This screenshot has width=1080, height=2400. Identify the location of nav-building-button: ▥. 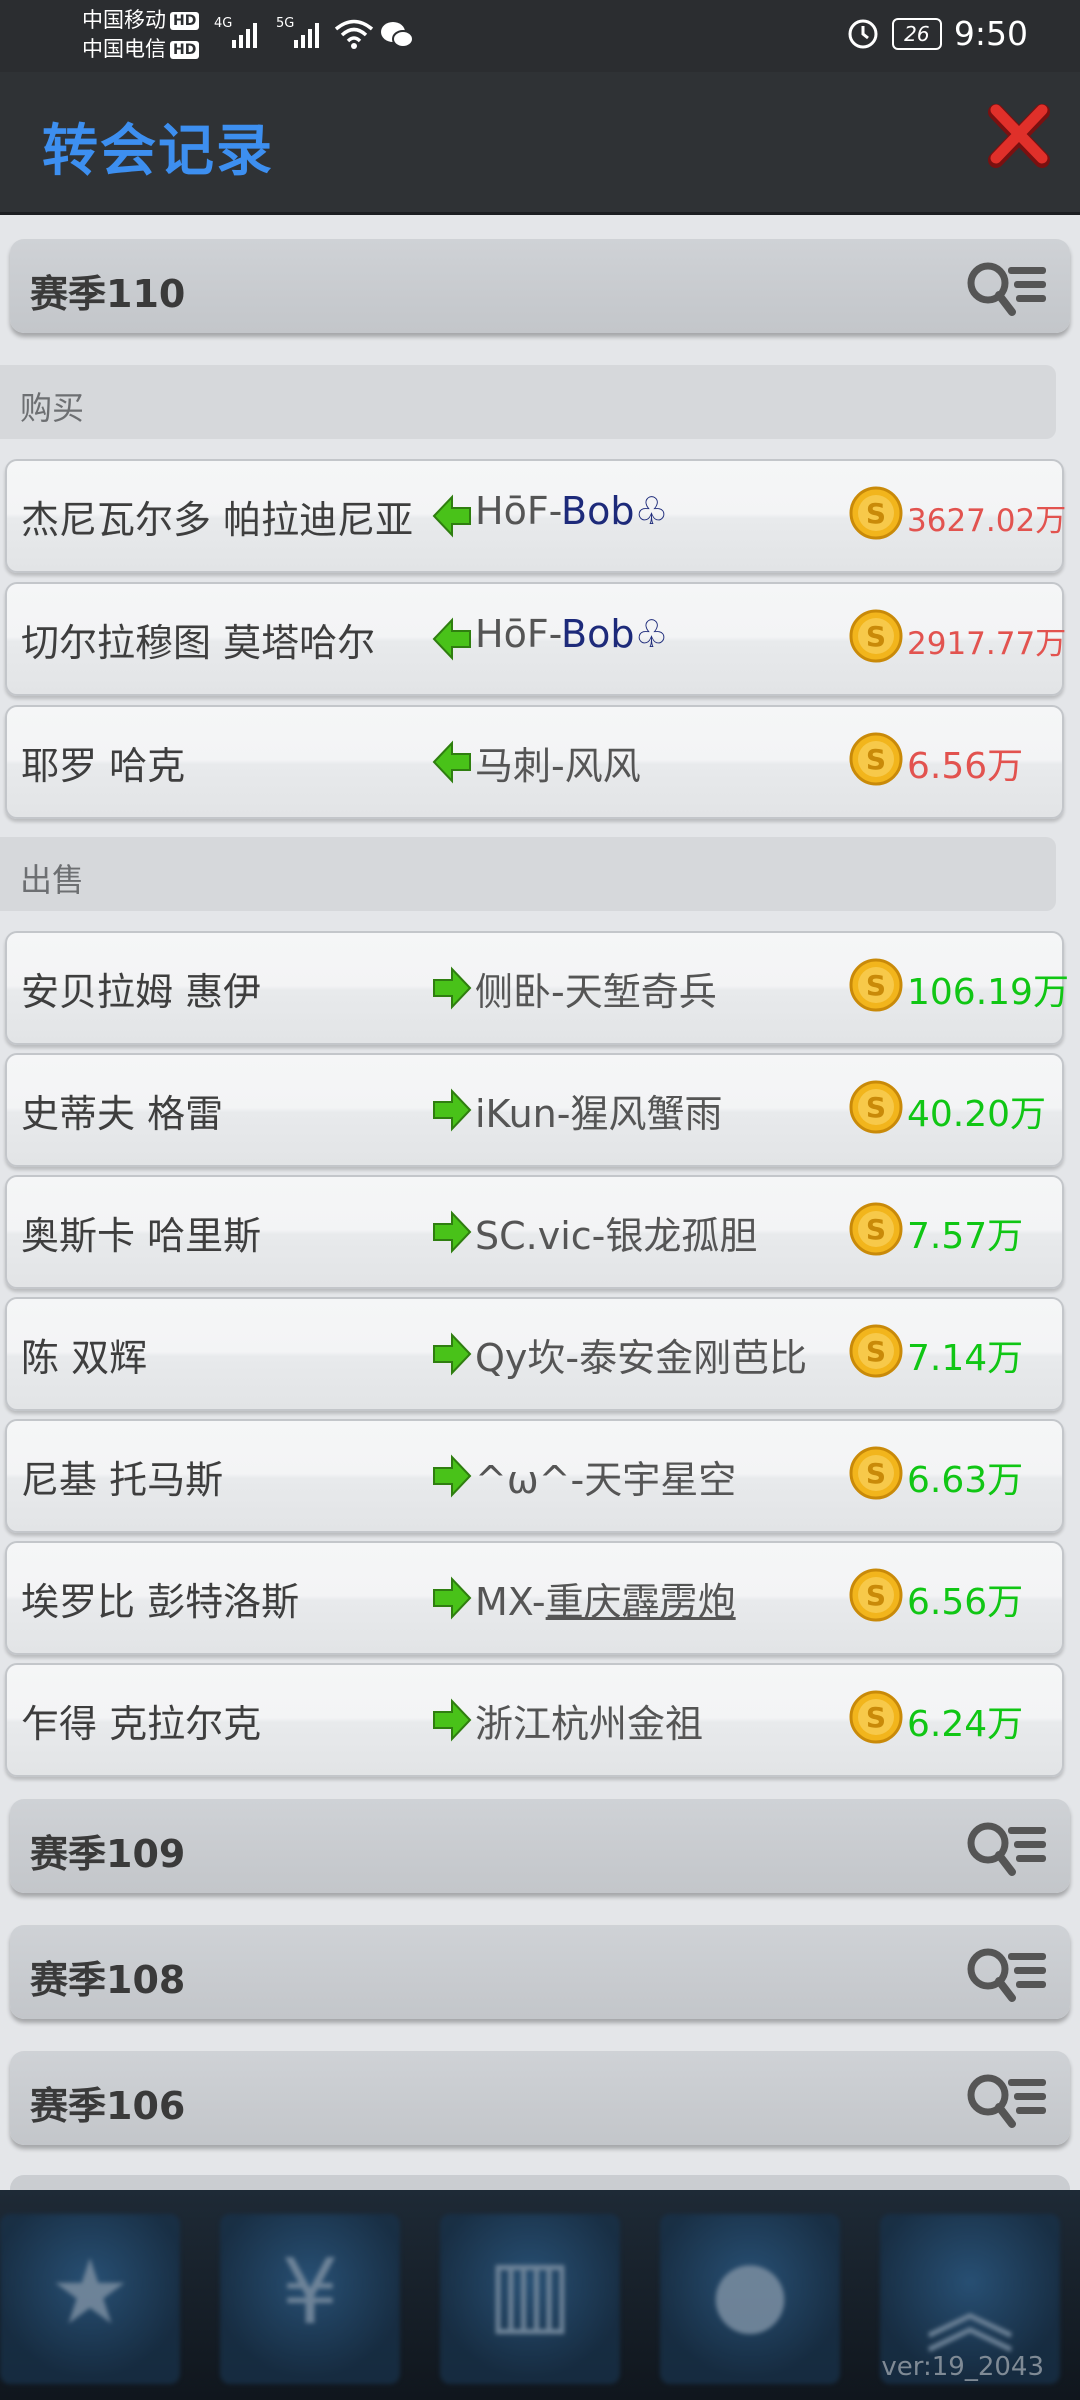
(530, 2299).